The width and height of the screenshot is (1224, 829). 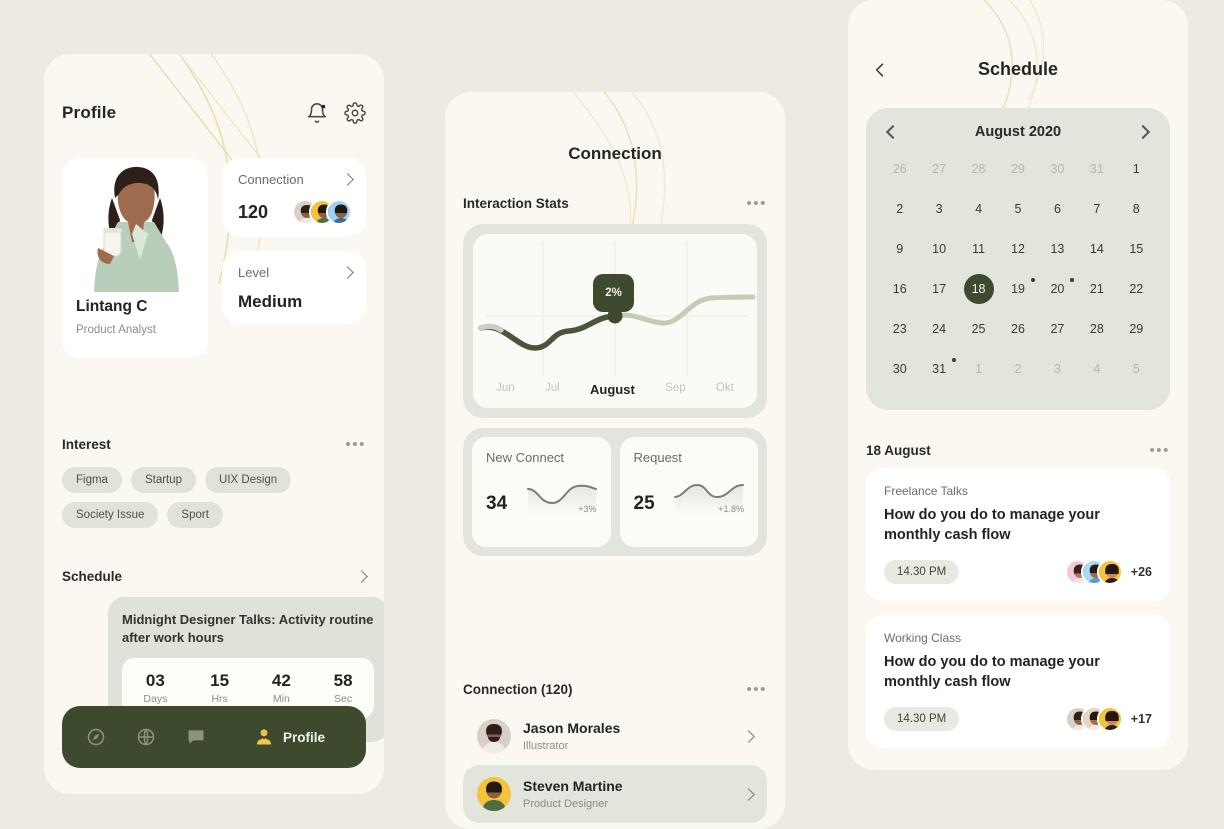 I want to click on calendar-day: 14, so click(x=1096, y=249).